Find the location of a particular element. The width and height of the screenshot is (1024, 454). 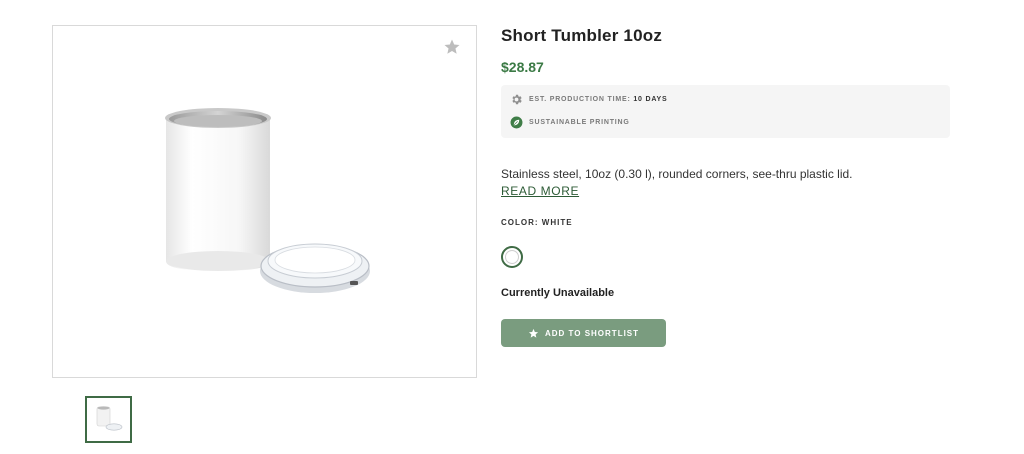

gear-icon is located at coordinates (517, 99).